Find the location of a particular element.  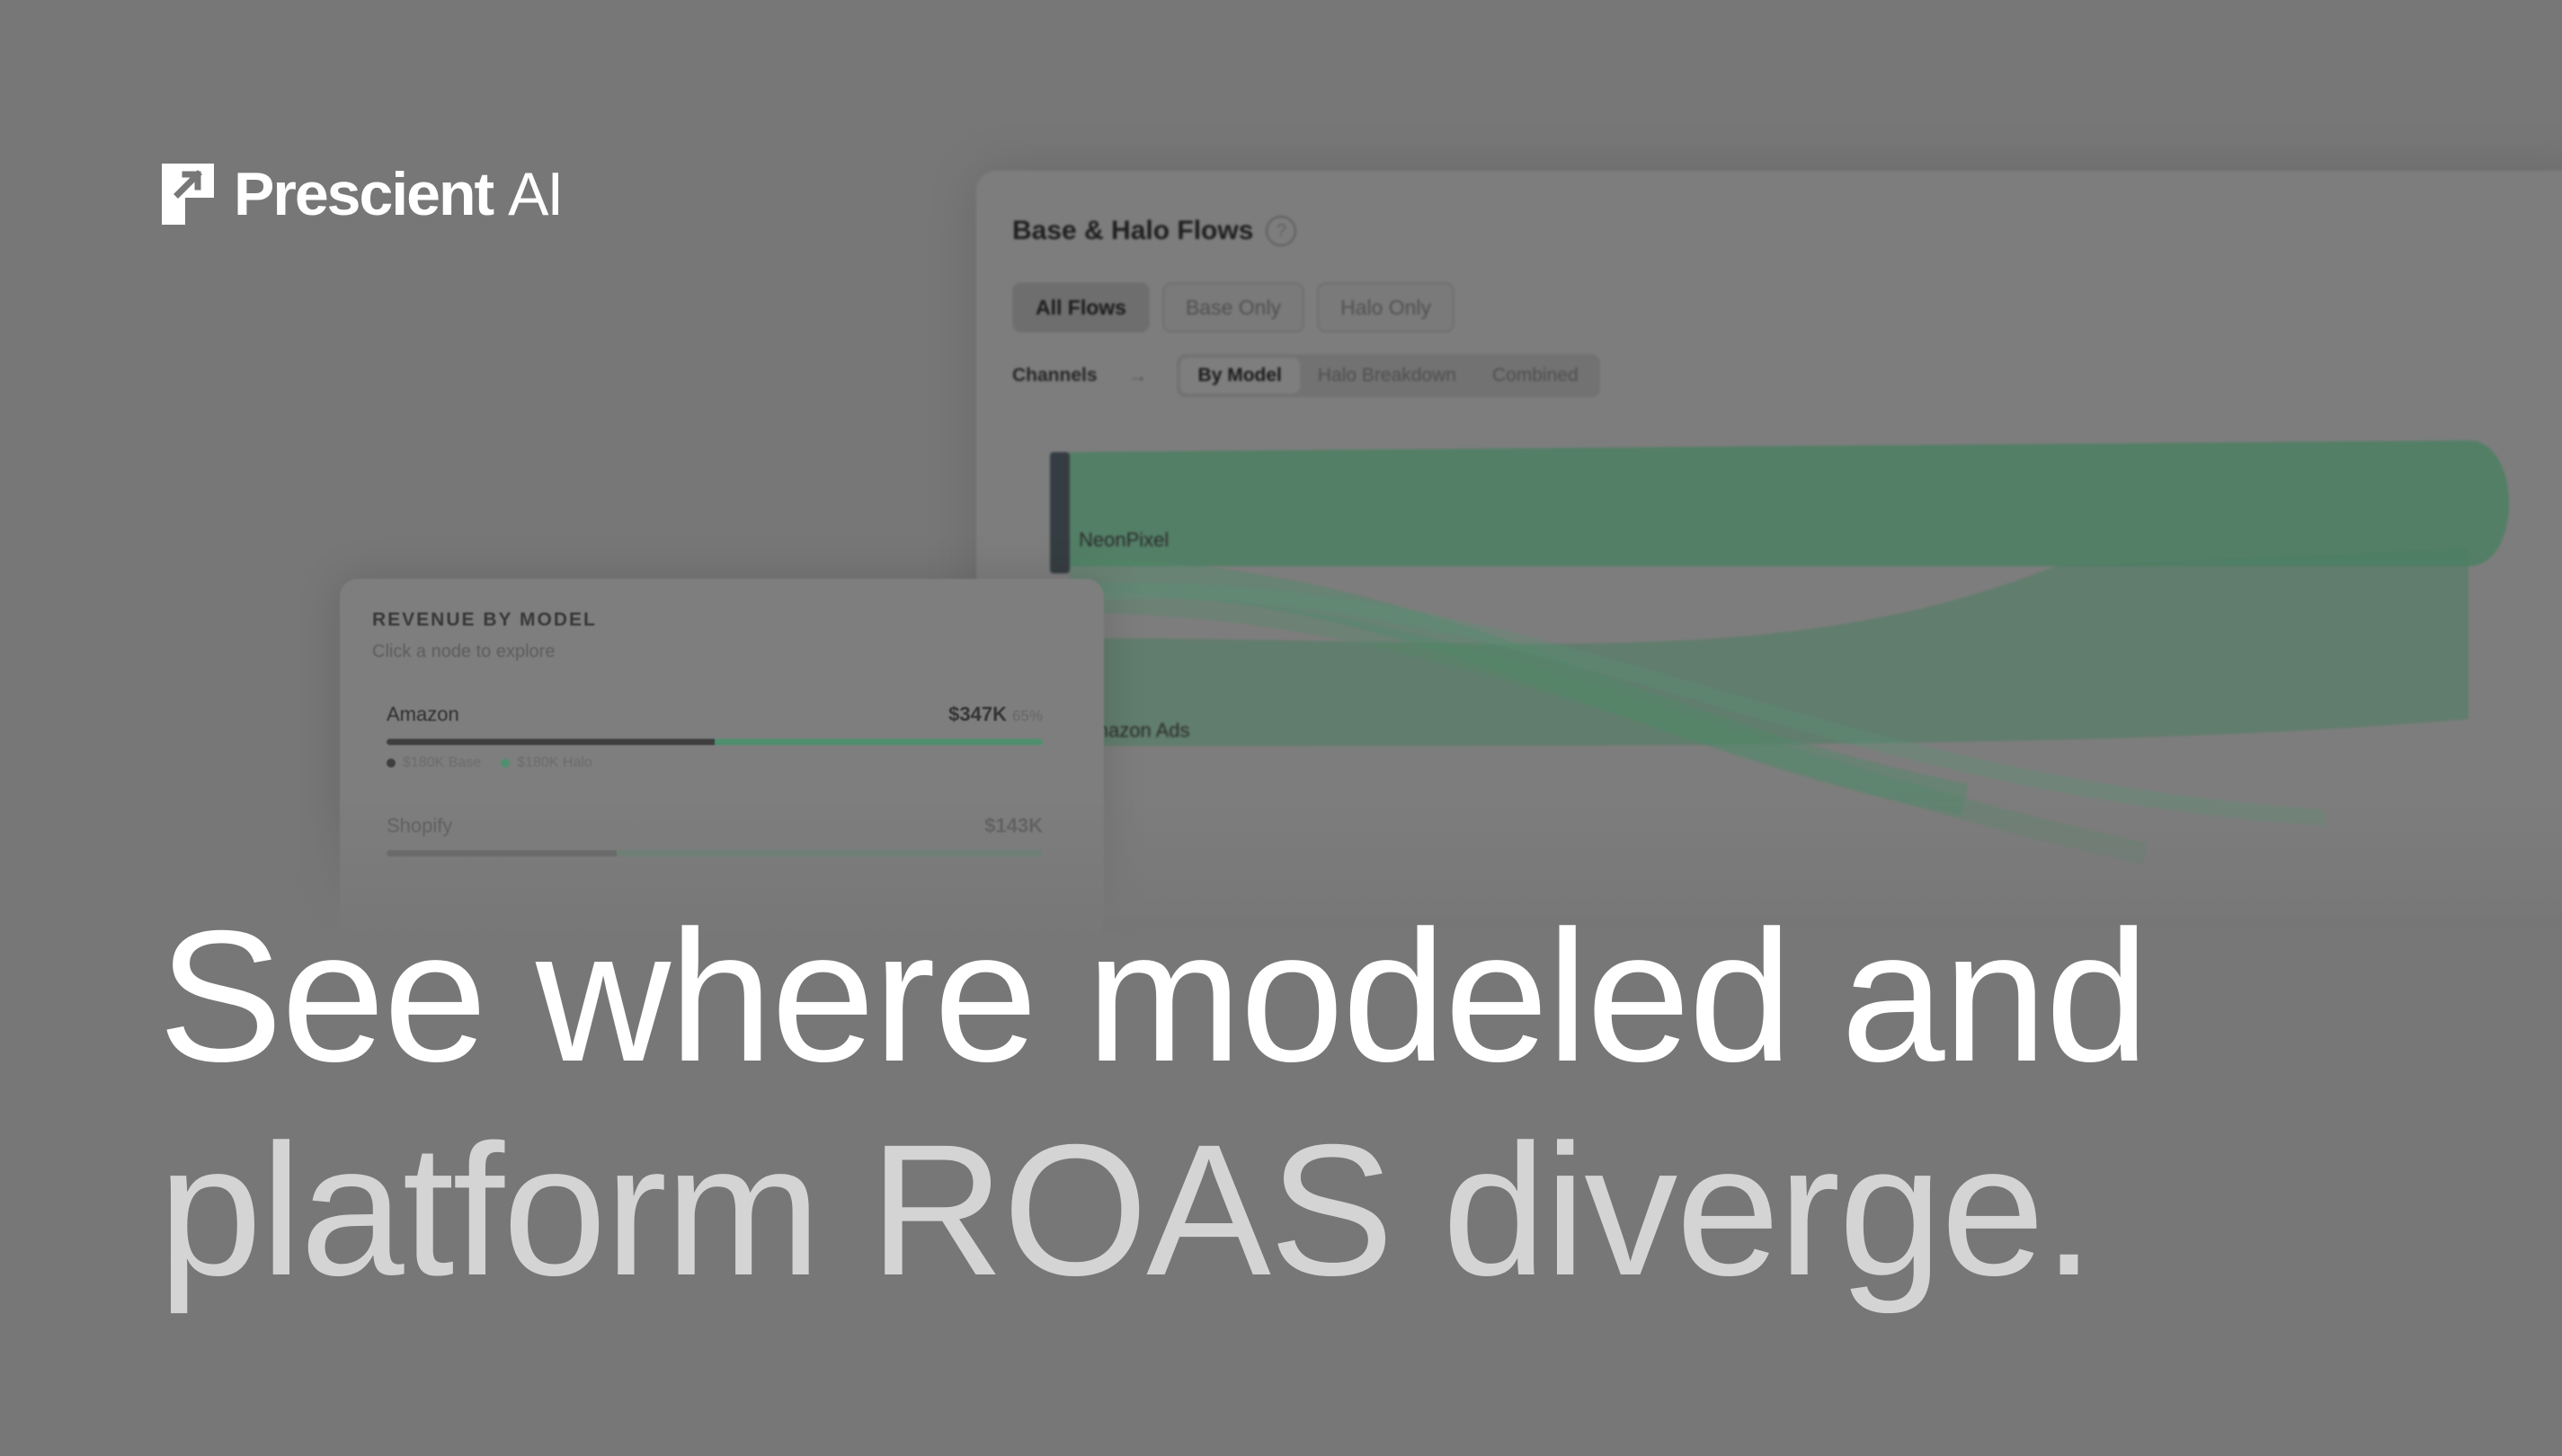

flows-card-title-text: Base & Halo Flows is located at coordinates (1133, 231).